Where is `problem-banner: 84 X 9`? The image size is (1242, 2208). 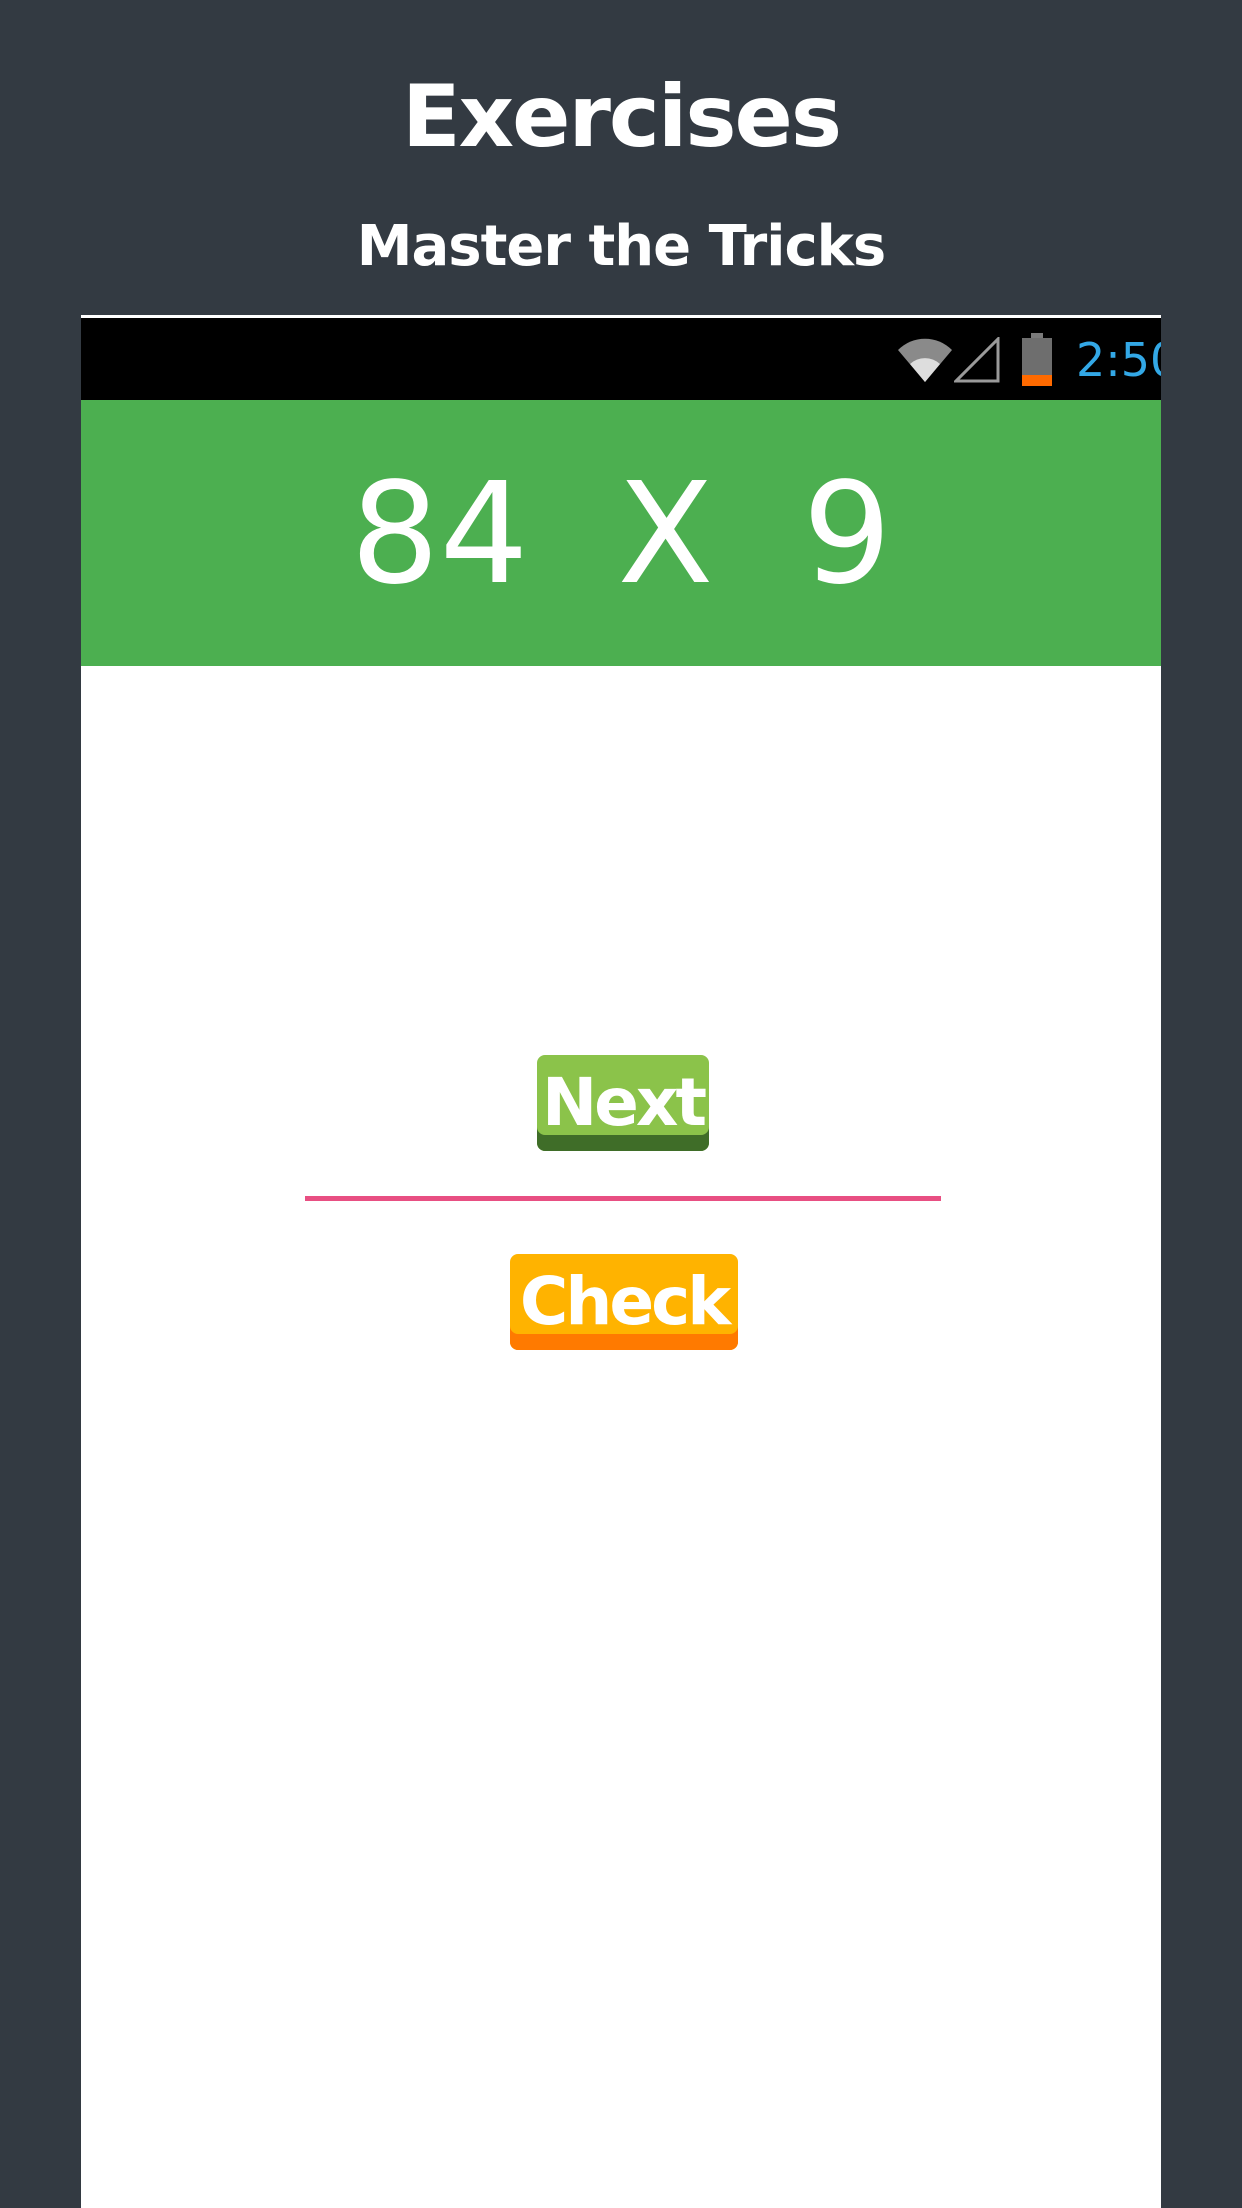
problem-banner: 84 X 9 is located at coordinates (621, 533).